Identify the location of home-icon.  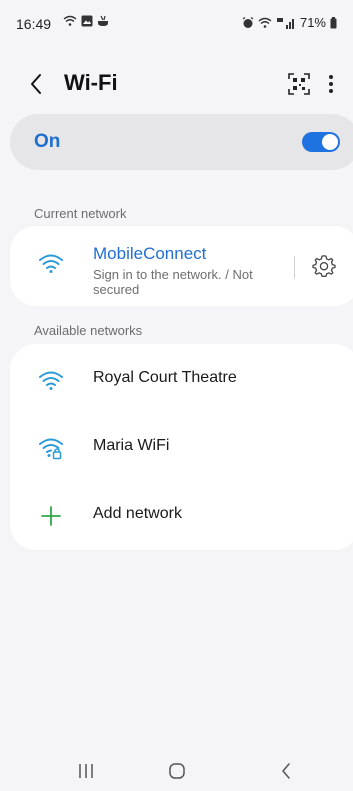
(177, 771).